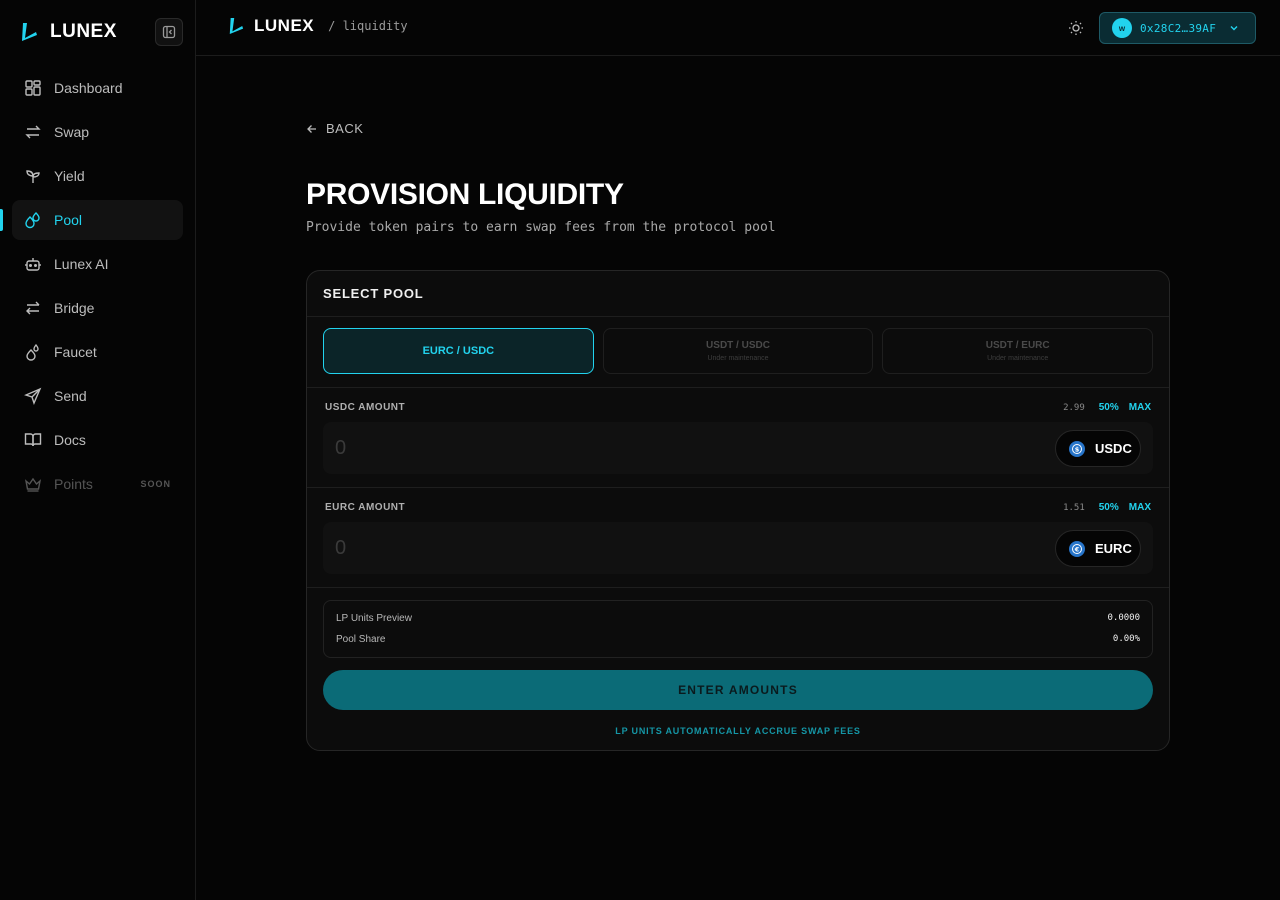  I want to click on lp-units-label: LP Units Preview, so click(374, 618).